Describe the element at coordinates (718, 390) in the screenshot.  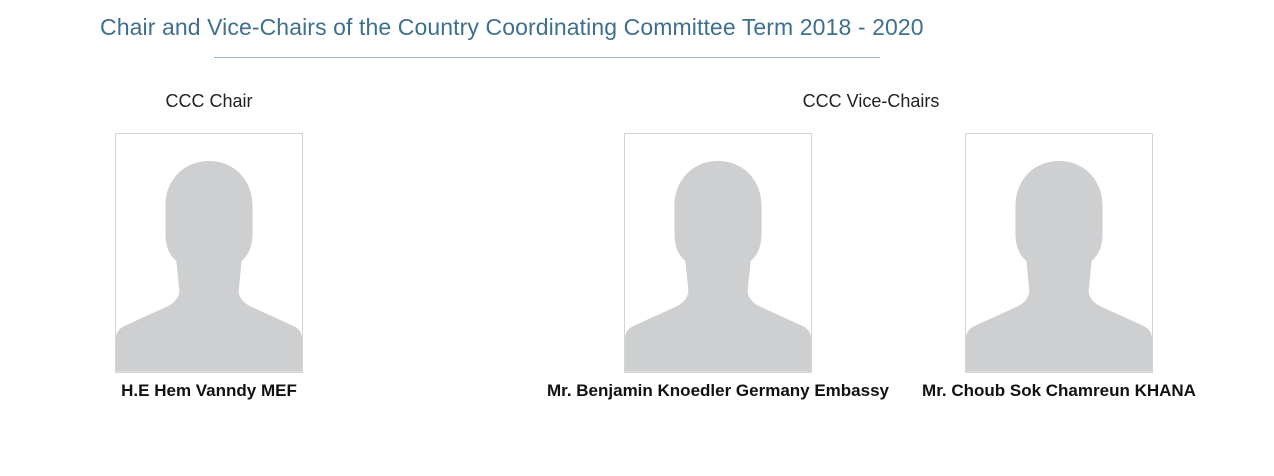
I see `member-name-vice-chair-1: Mr. Benjamin Knoedler Germany Embassy` at that location.